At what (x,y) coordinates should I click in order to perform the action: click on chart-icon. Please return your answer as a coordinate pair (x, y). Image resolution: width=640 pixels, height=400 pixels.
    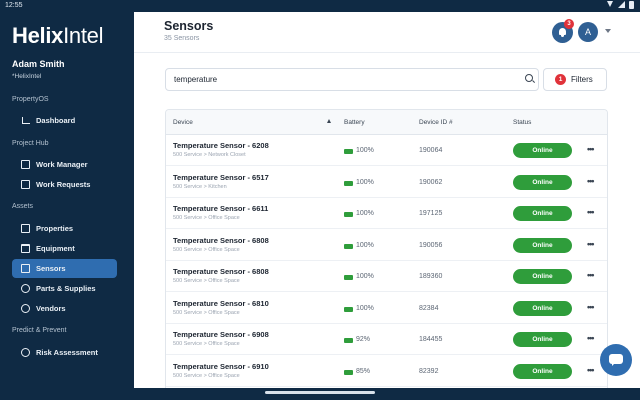
    Looking at the image, I should click on (25, 120).